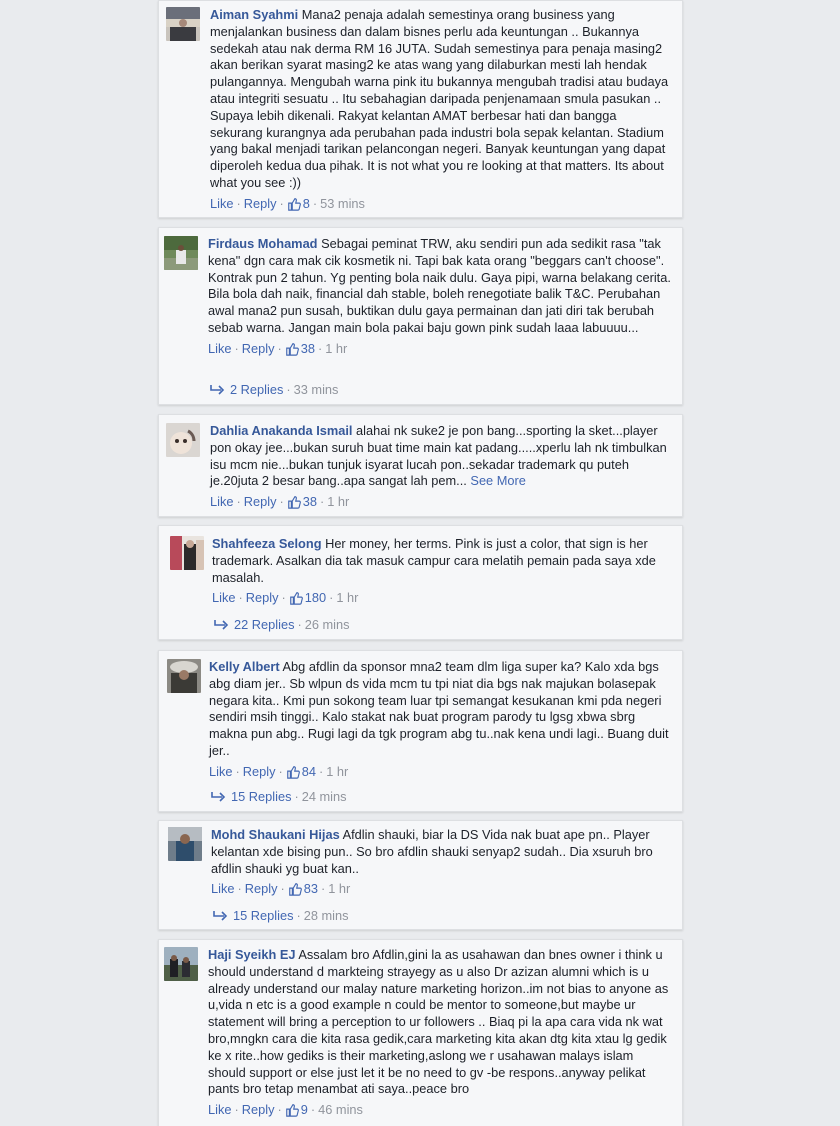  I want to click on like-count: 83, so click(303, 888).